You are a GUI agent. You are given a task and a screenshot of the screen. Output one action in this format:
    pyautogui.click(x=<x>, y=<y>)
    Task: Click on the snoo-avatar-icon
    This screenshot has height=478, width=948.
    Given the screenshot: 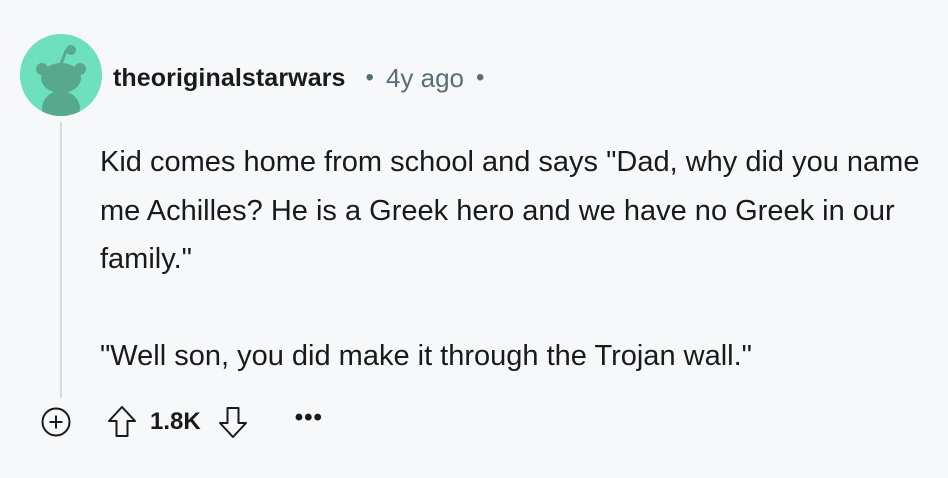 What is the action you would take?
    pyautogui.click(x=61, y=75)
    